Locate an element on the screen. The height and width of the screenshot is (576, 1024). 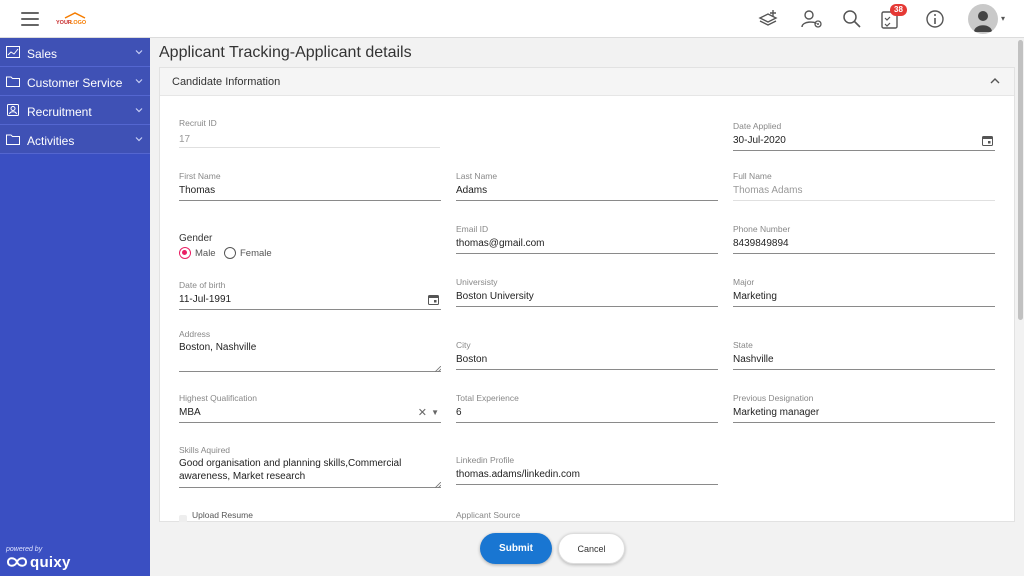
folder-icon is located at coordinates (13, 139).